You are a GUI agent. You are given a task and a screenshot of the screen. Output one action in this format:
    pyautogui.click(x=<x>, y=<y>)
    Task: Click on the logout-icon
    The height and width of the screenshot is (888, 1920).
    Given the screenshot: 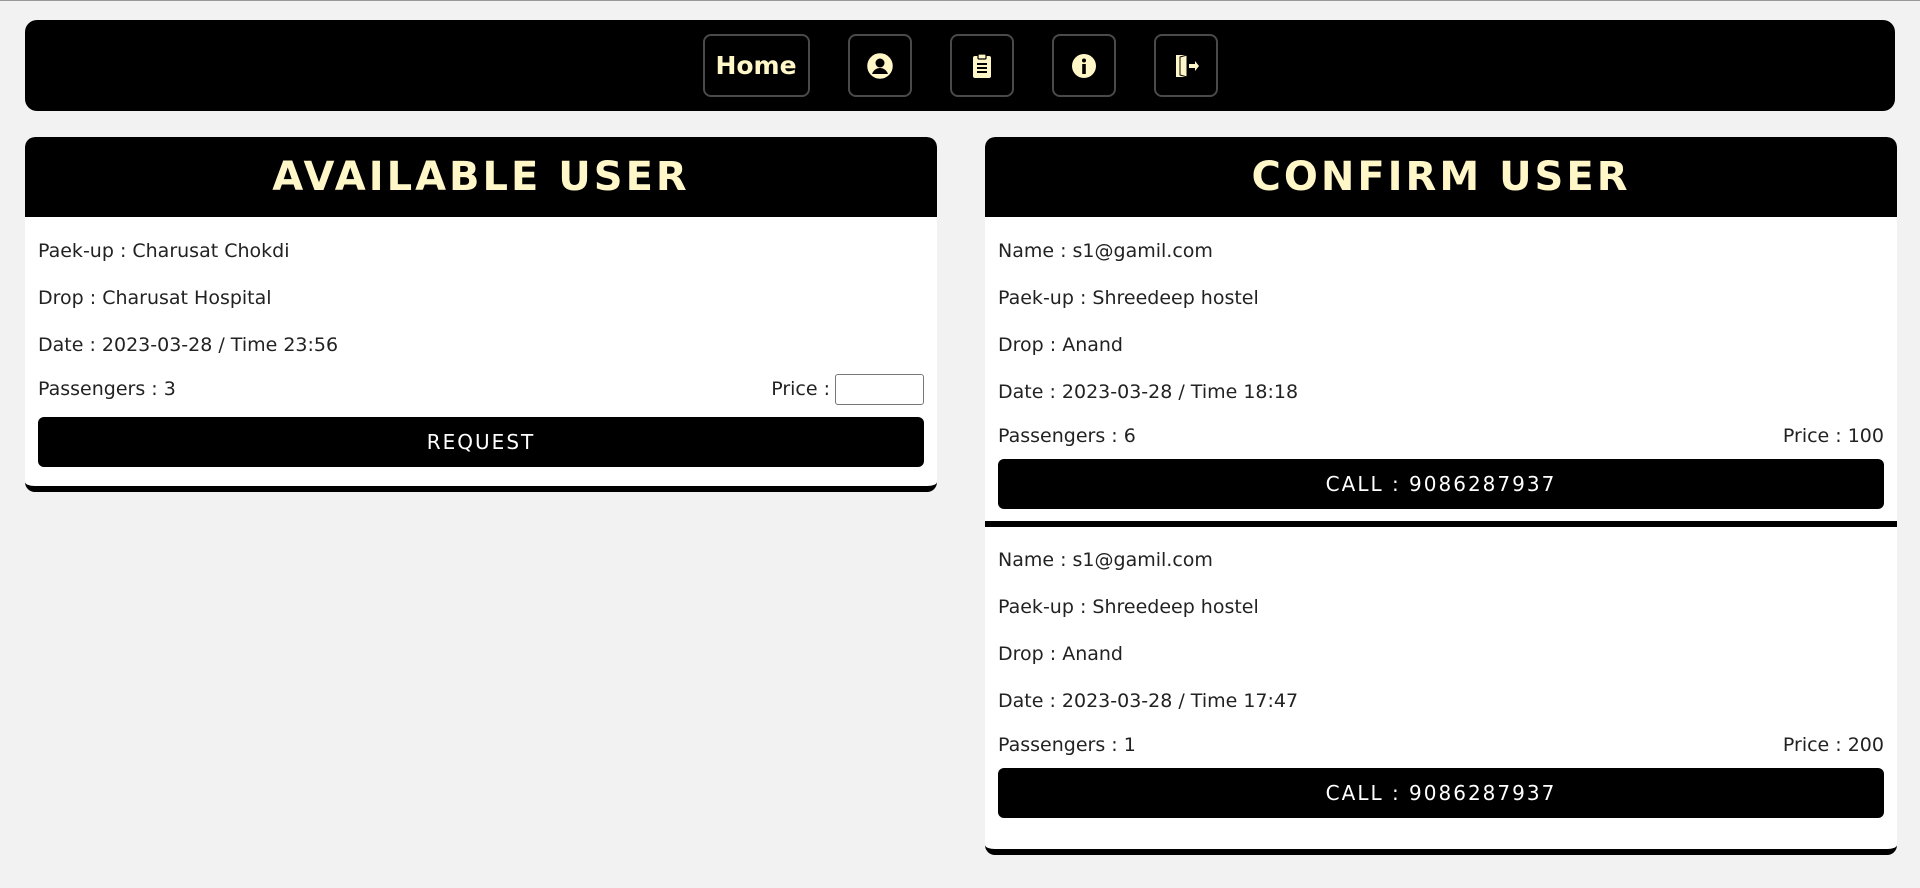 What is the action you would take?
    pyautogui.click(x=1186, y=66)
    